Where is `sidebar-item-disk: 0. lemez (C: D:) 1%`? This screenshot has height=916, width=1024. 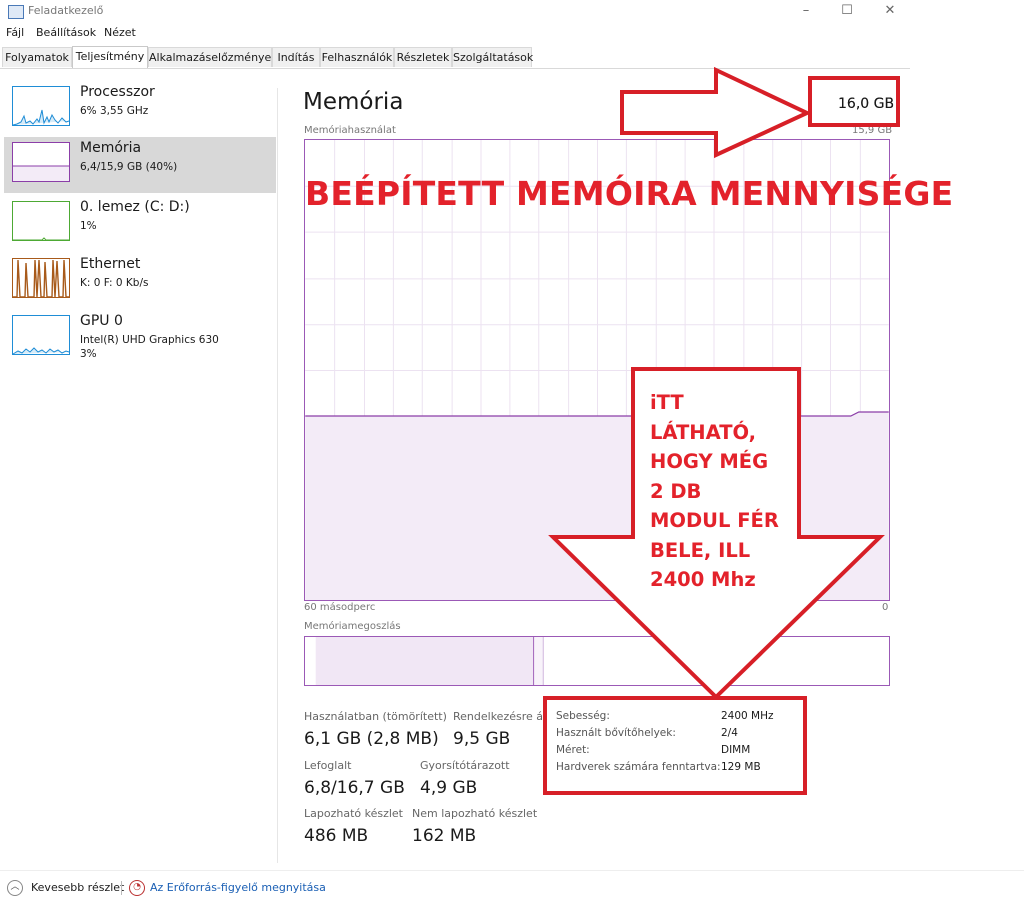
sidebar-item-disk: 0. lemez (C: D:) 1% is located at coordinates (140, 224).